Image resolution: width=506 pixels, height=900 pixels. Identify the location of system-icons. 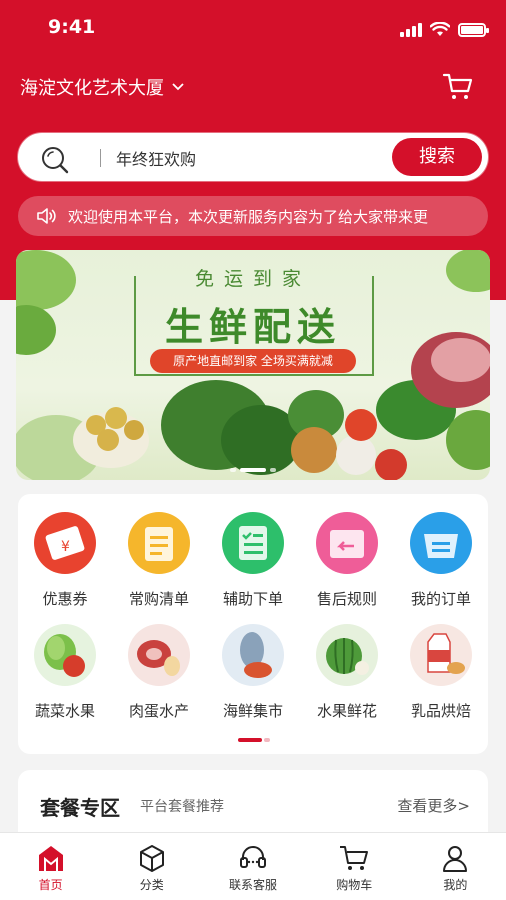
(444, 29).